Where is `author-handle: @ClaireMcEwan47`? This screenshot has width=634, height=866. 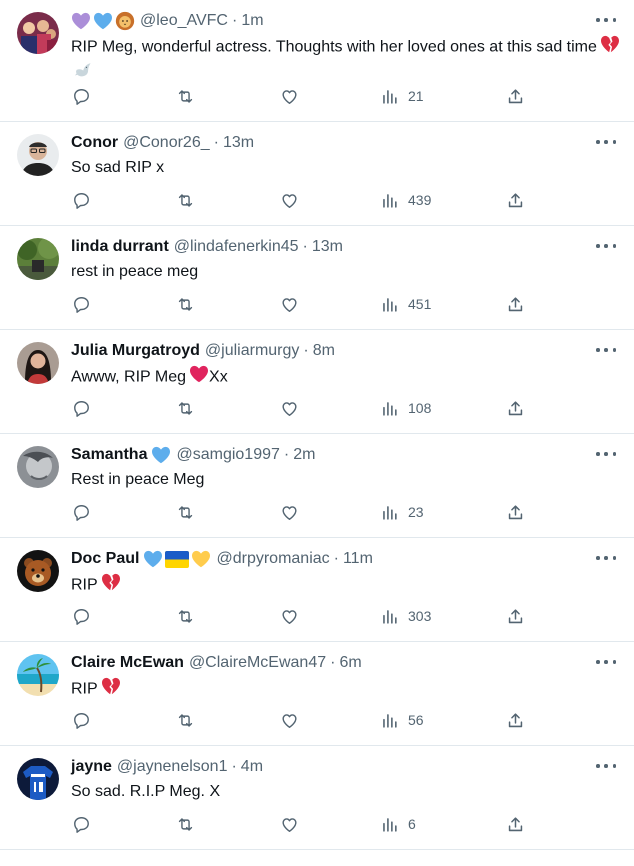 author-handle: @ClaireMcEwan47 is located at coordinates (257, 663).